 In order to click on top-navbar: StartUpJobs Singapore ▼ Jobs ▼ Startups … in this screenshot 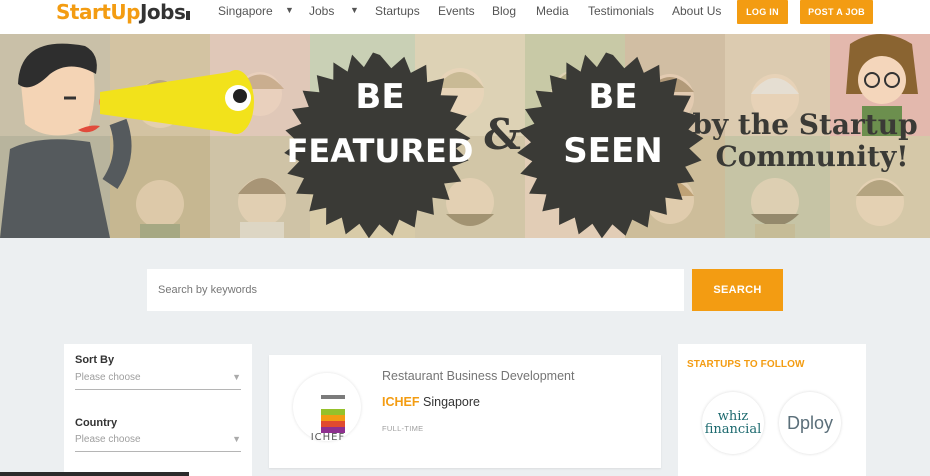, I will do `click(465, 17)`.